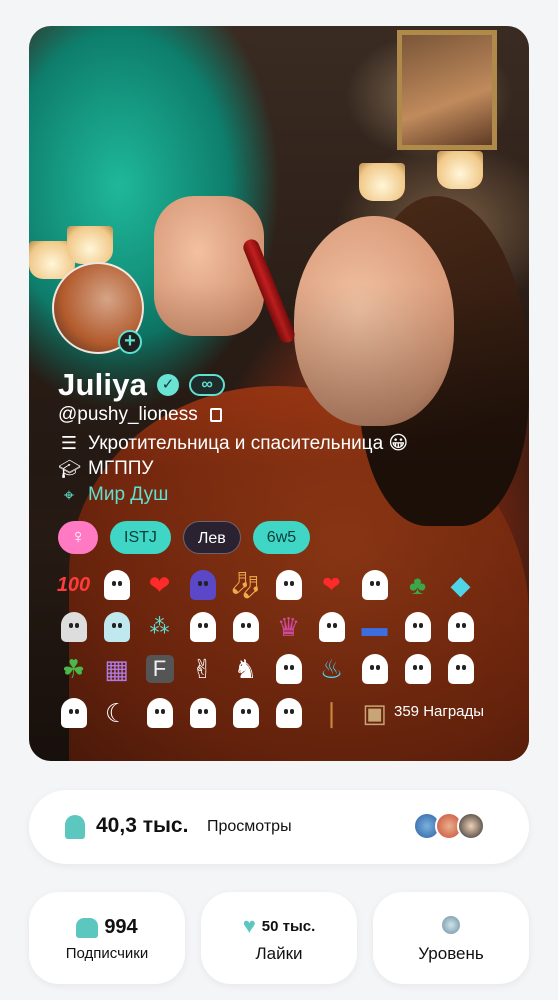  I want to click on bio-text: Укротительница и спасительница 😀, so click(248, 443).